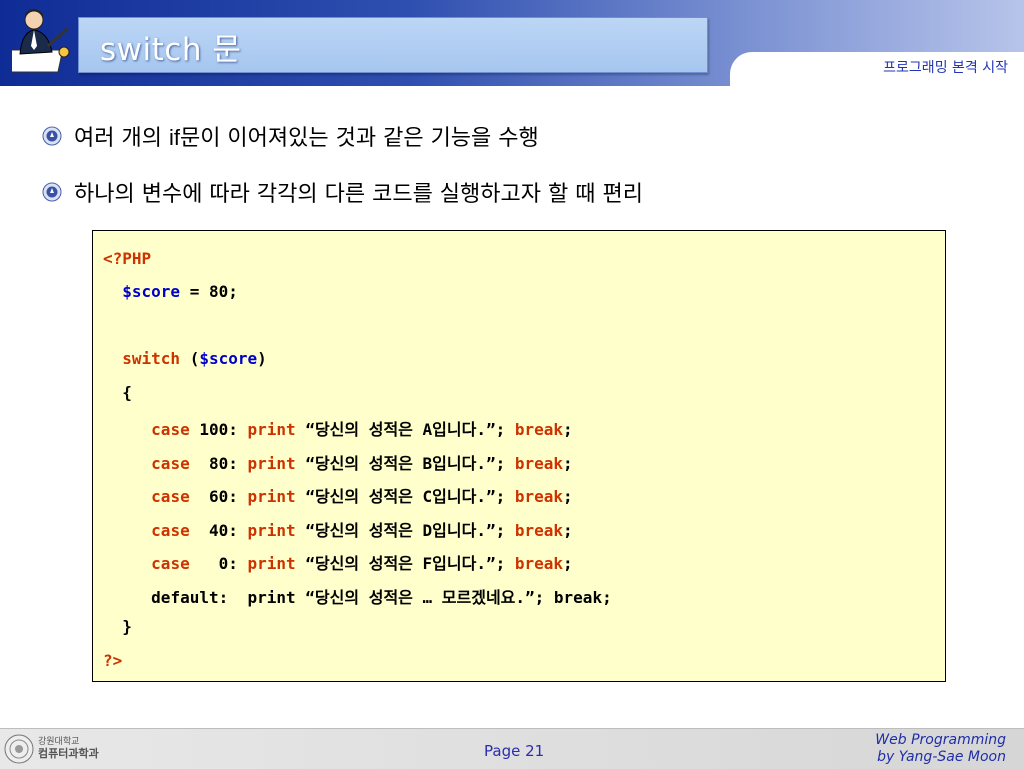 The width and height of the screenshot is (1024, 769). I want to click on if-keyword: if, so click(174, 137).